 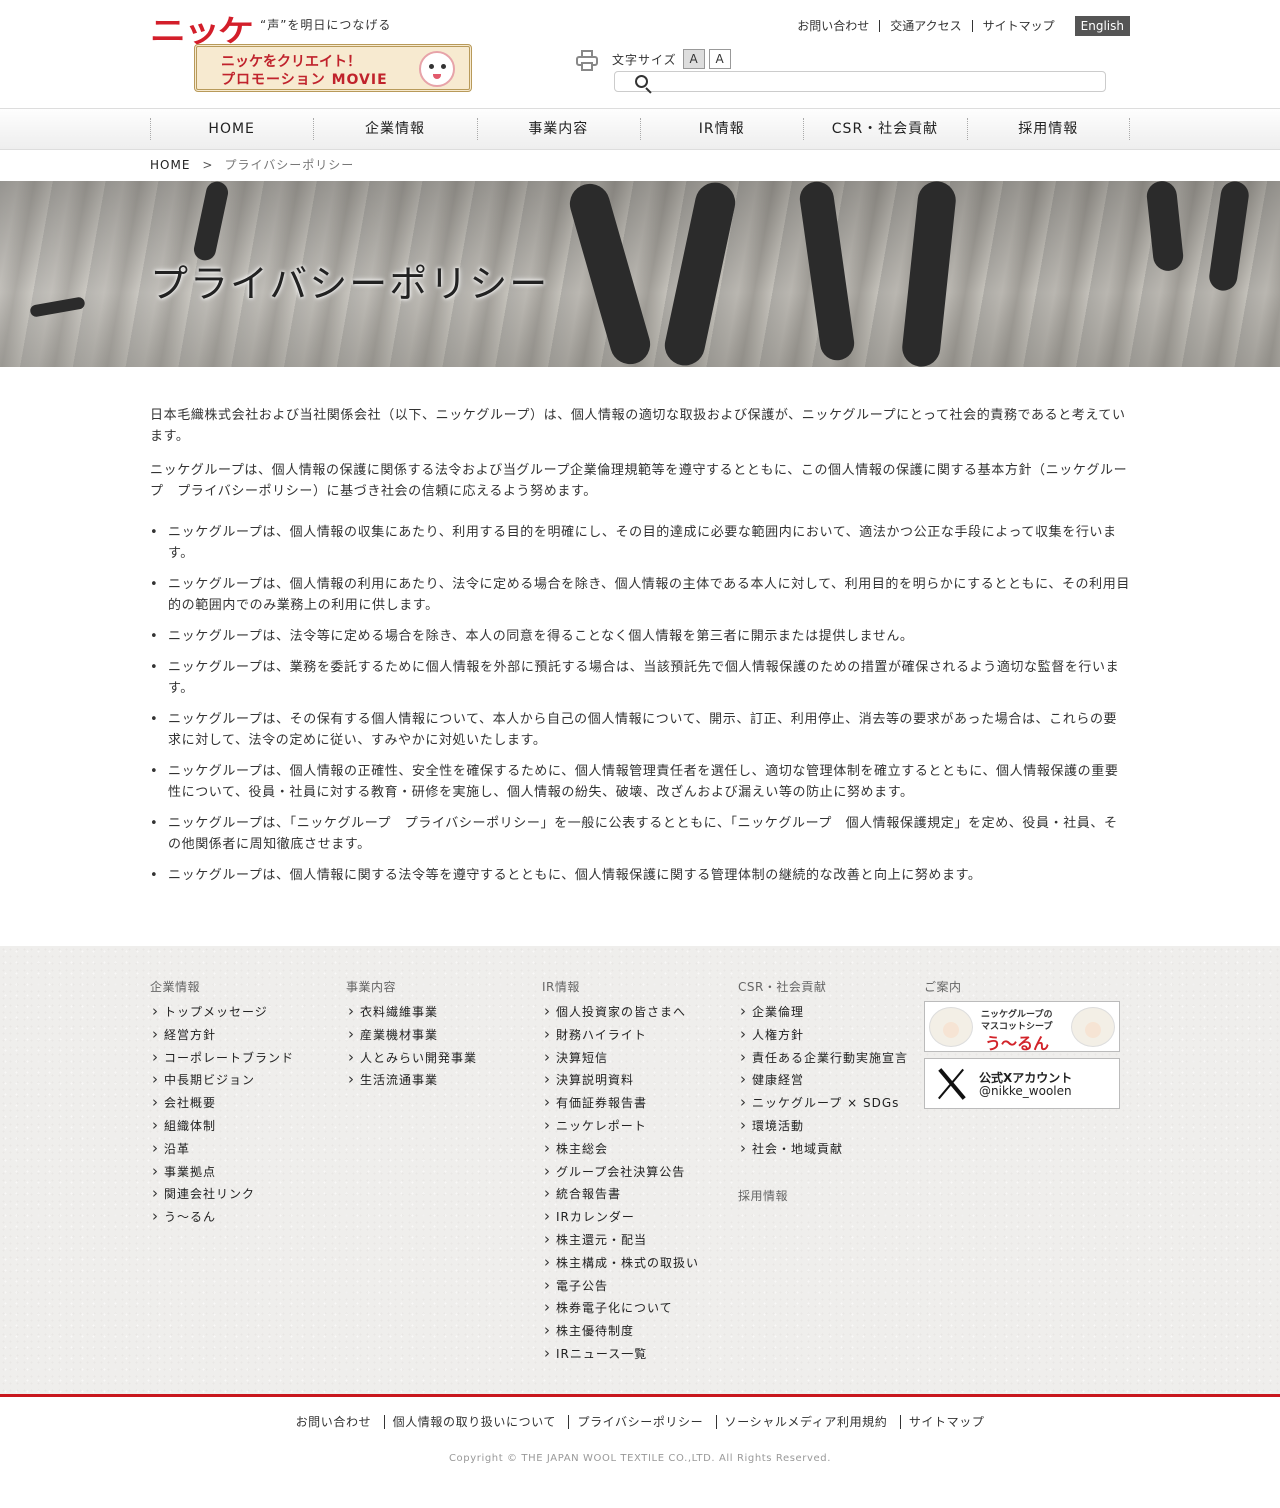 What do you see at coordinates (558, 129) in the screenshot?
I see `nav-business: 事業内容` at bounding box center [558, 129].